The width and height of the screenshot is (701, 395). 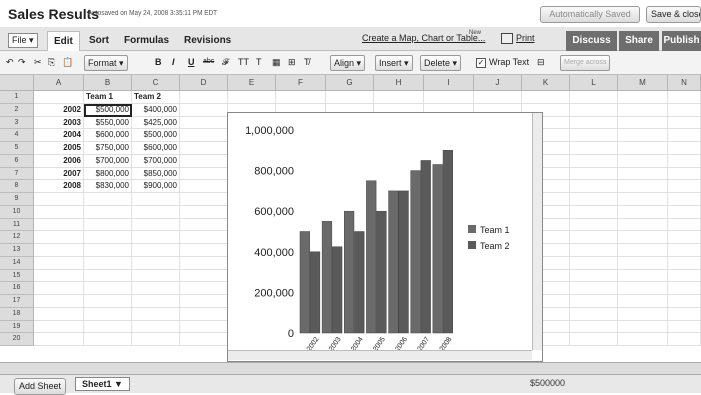 I want to click on column-header: I, so click(x=449, y=83).